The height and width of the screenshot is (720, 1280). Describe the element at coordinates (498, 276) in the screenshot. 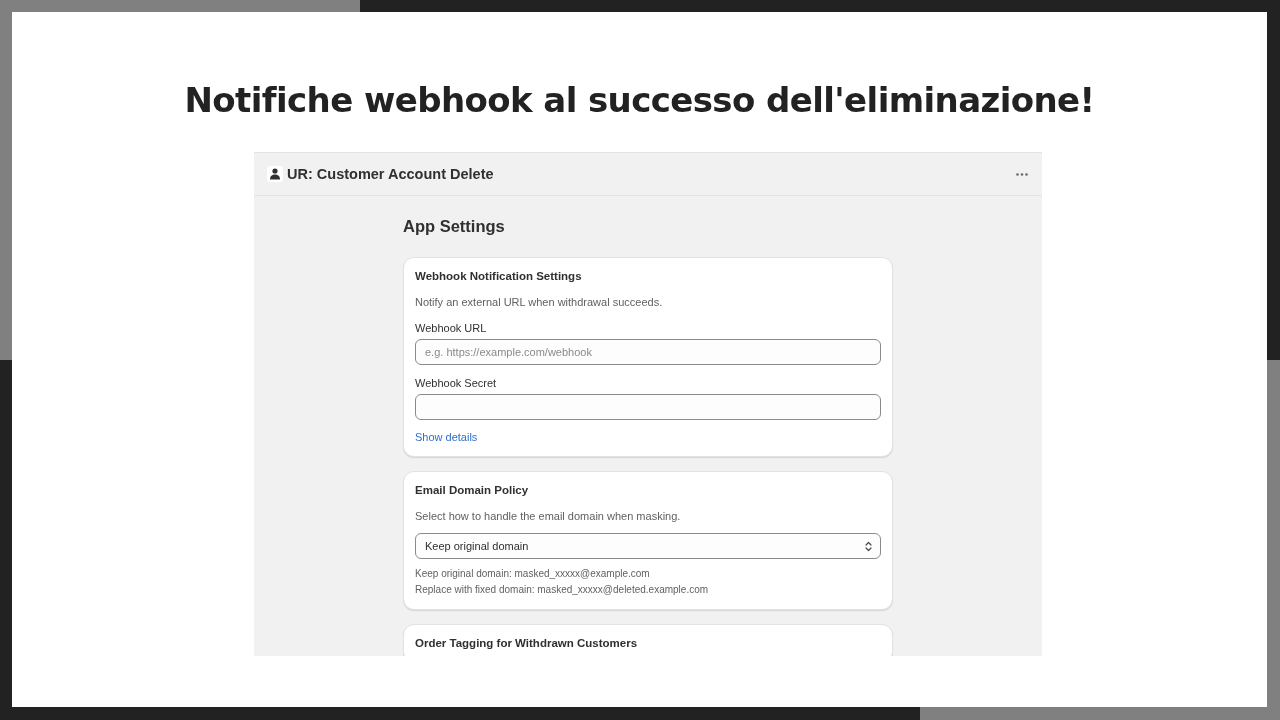

I see `card-title: Webhook Notification Settings` at that location.